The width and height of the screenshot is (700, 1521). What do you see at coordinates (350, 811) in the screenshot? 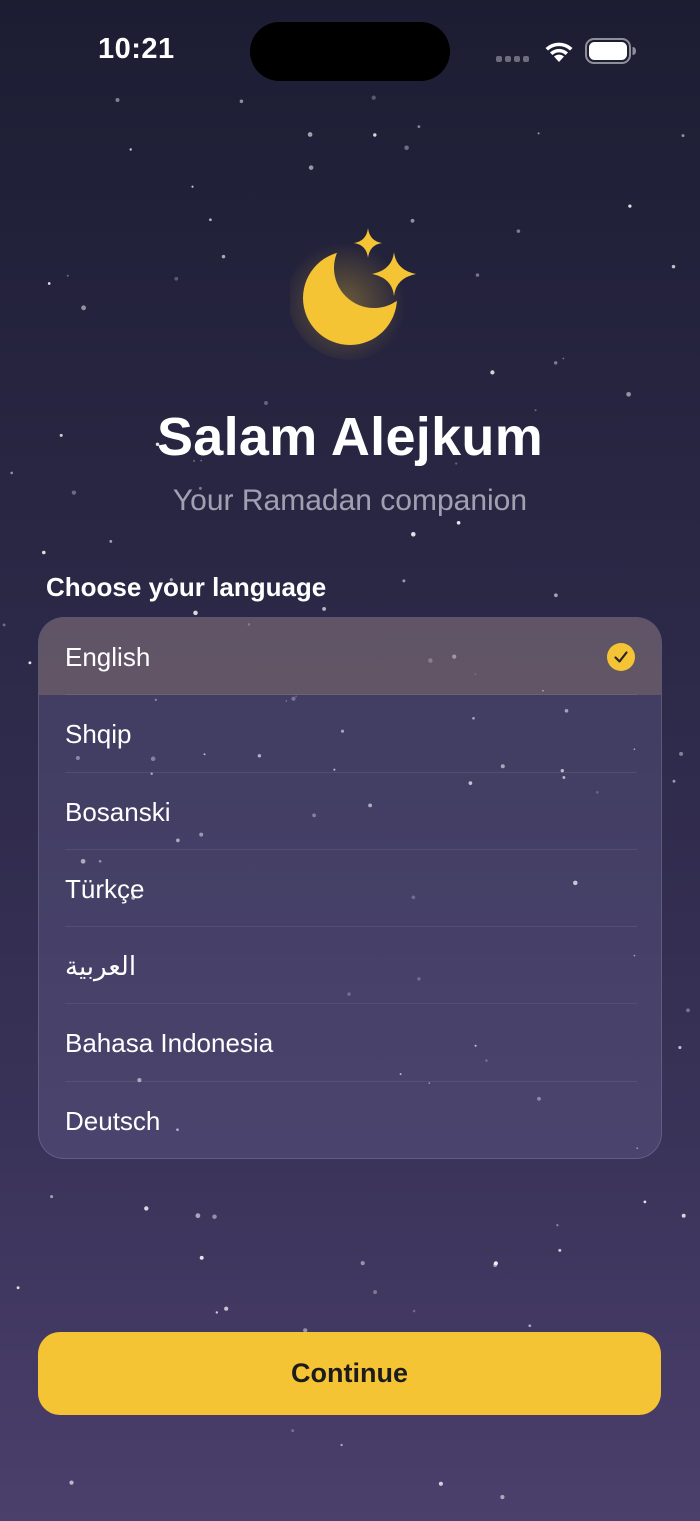
I see `language-option-bosanski: Bosanski` at bounding box center [350, 811].